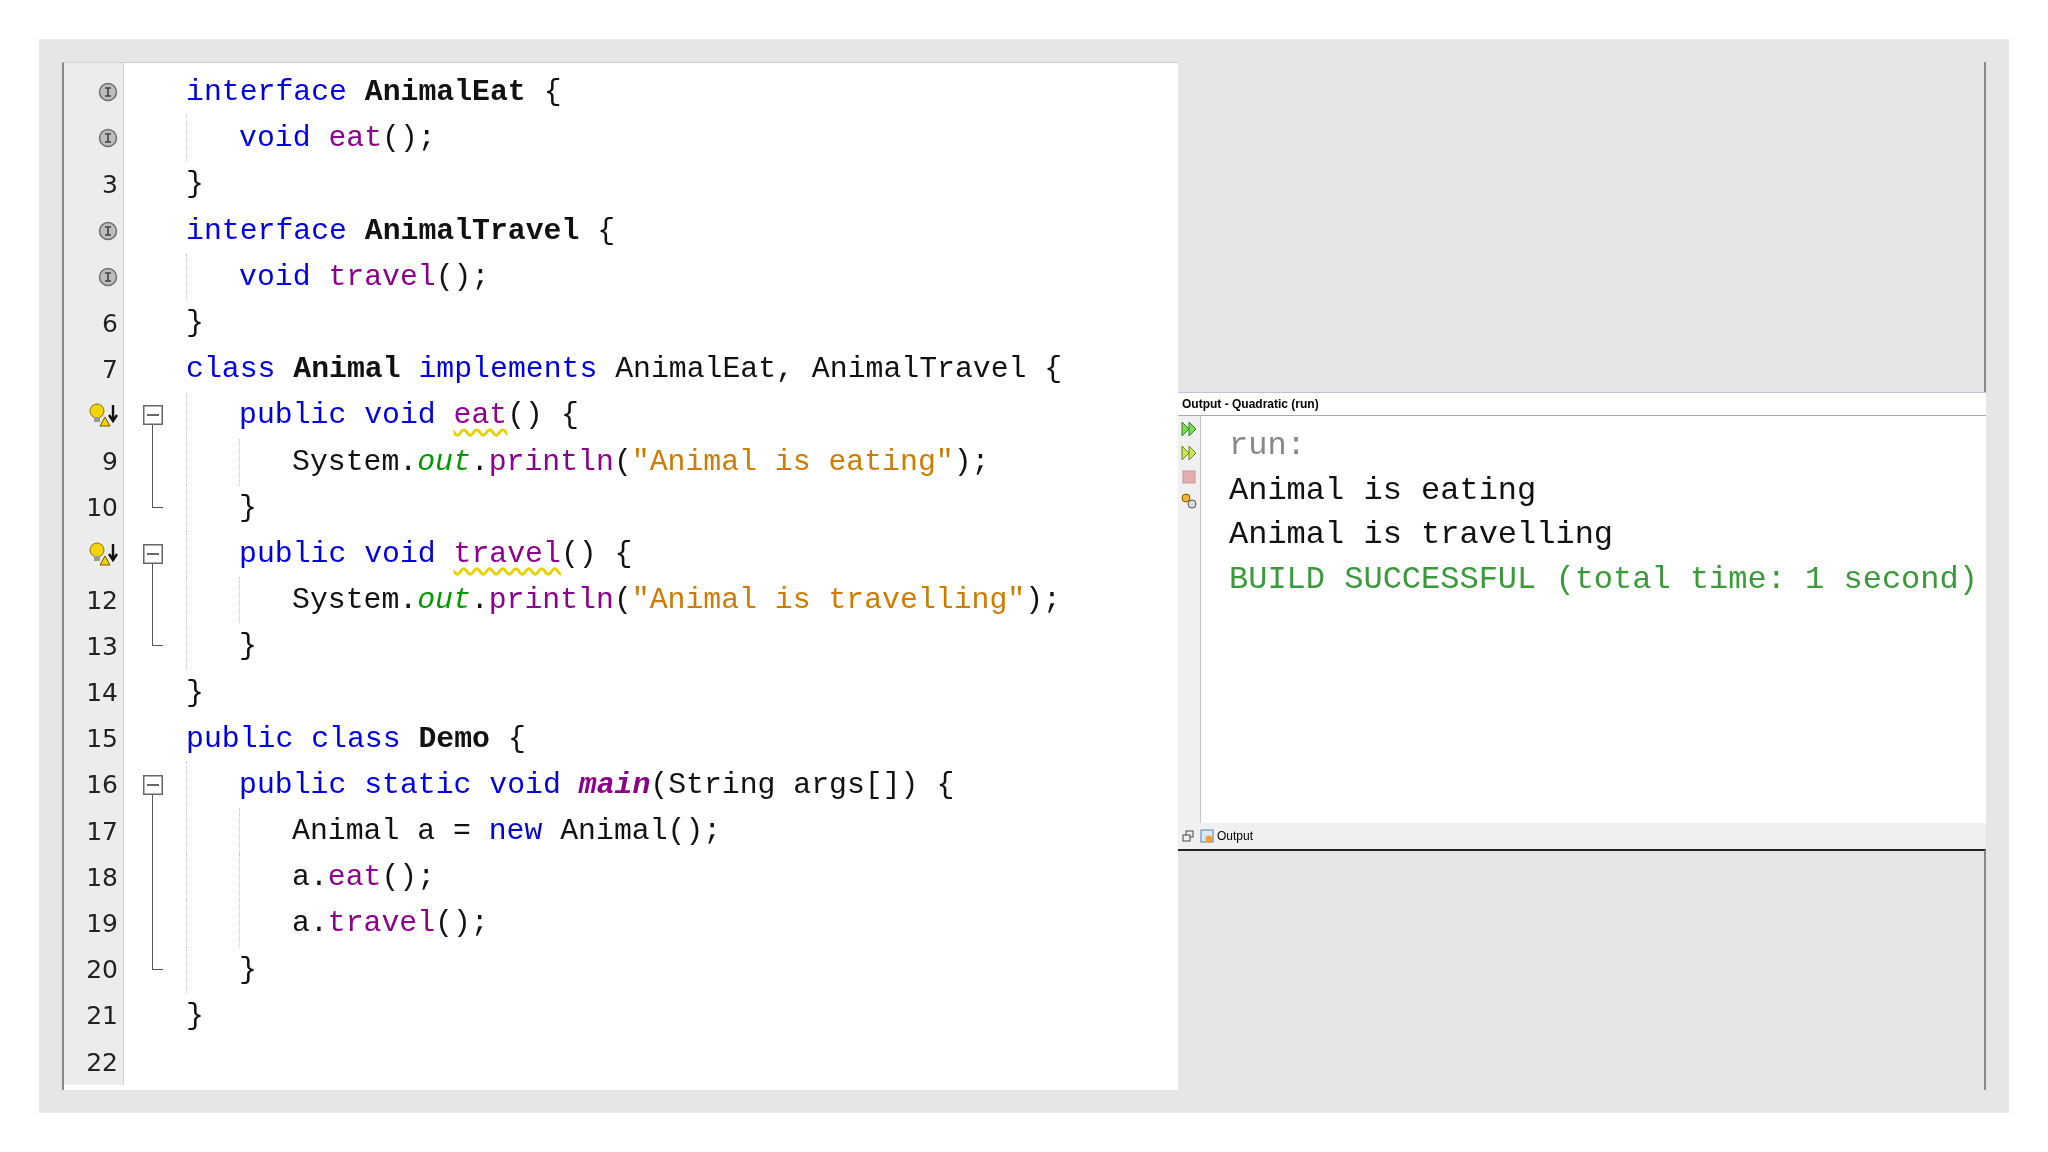 This screenshot has width=2048, height=1152. Describe the element at coordinates (390, 923) in the screenshot. I see `code-line: a.travel();` at that location.